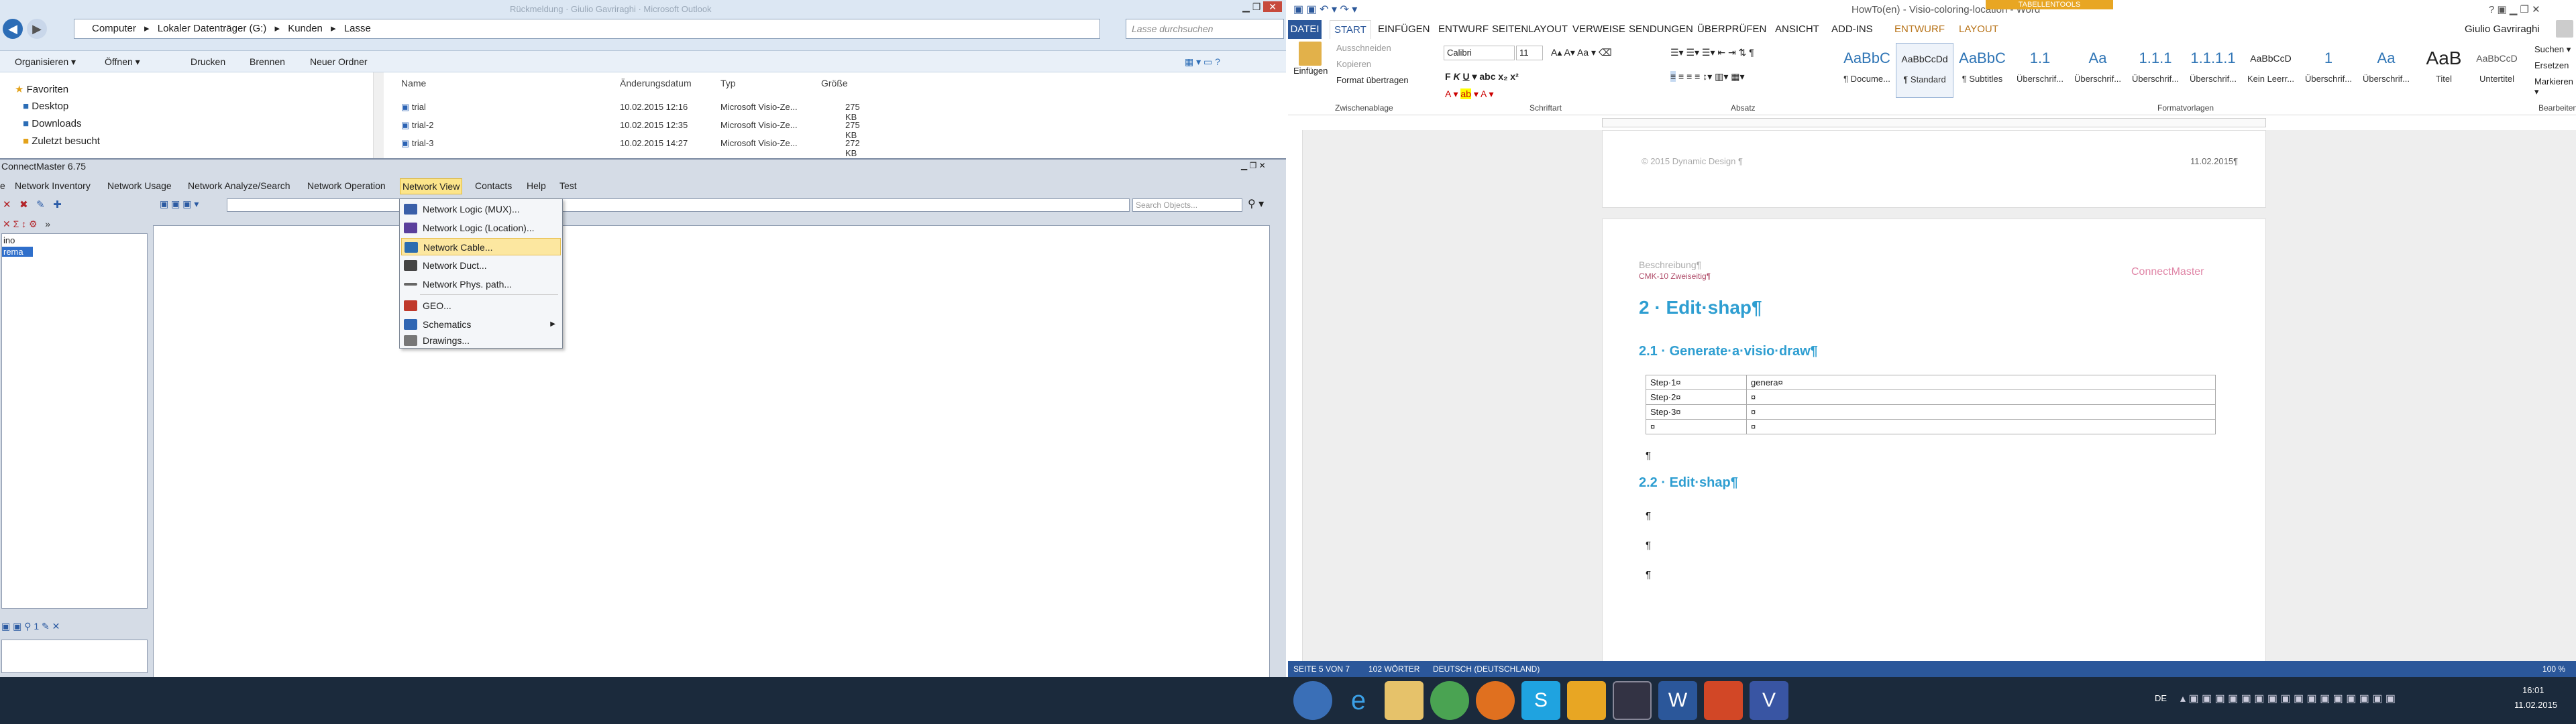  I want to click on heading-2-1: 2.1 · Generate·a·visio·draw¶, so click(1728, 351).